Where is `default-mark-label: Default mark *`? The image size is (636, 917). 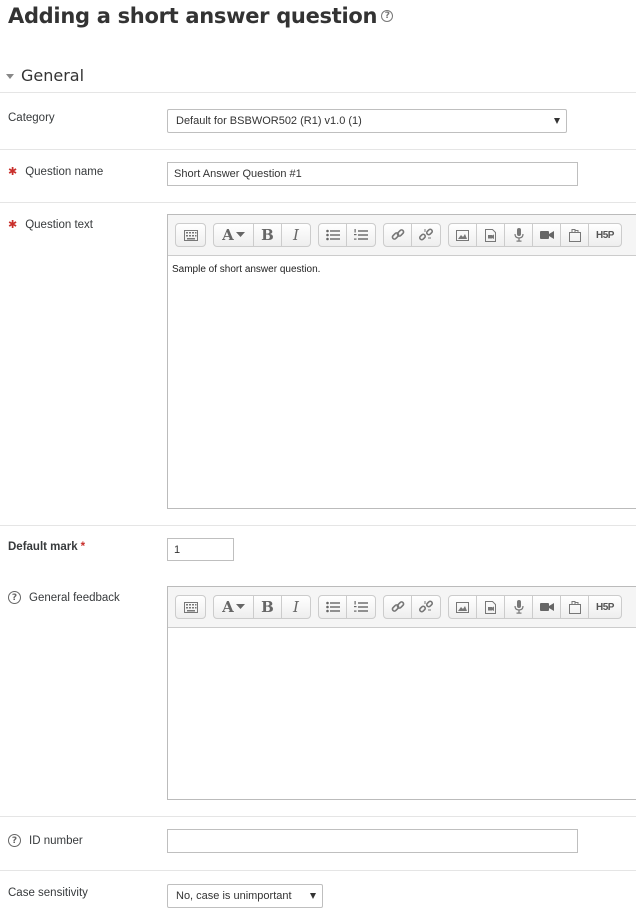
default-mark-label: Default mark * is located at coordinates (47, 547).